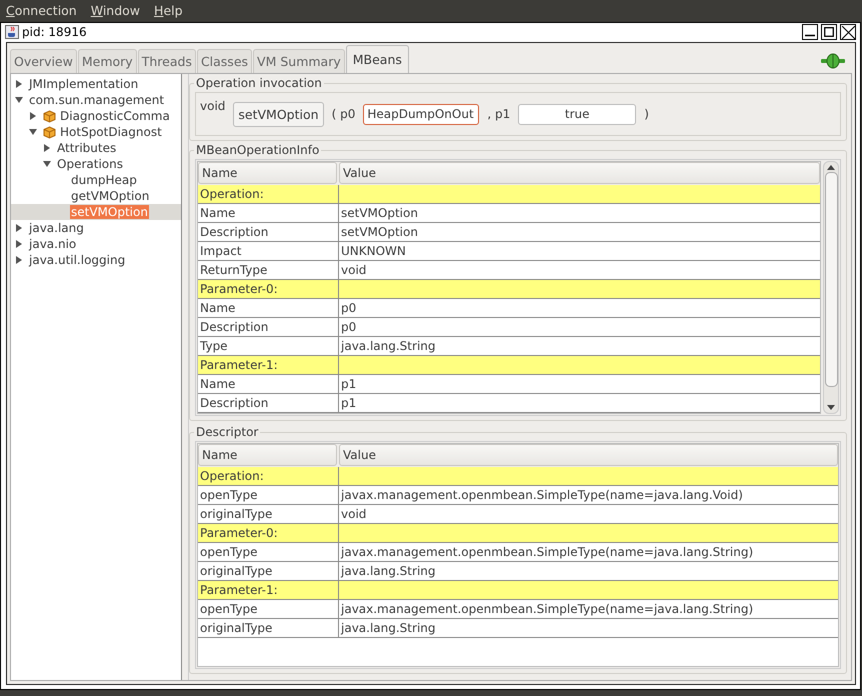 The image size is (862, 696). Describe the element at coordinates (111, 132) in the screenshot. I see `tree-item: HotSpotDiagnost` at that location.